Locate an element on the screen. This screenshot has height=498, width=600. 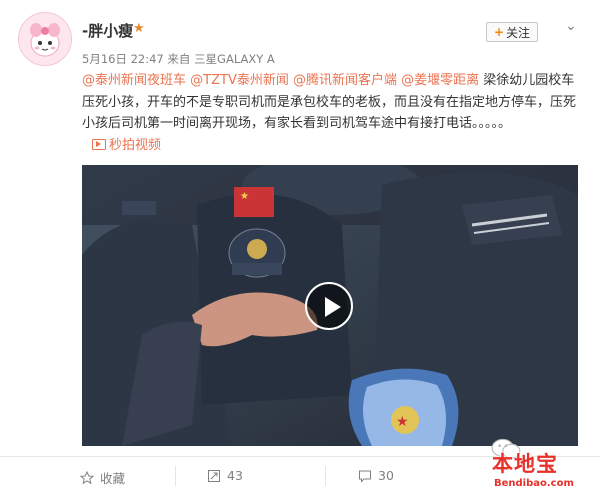
comment-icon is located at coordinates (365, 476).